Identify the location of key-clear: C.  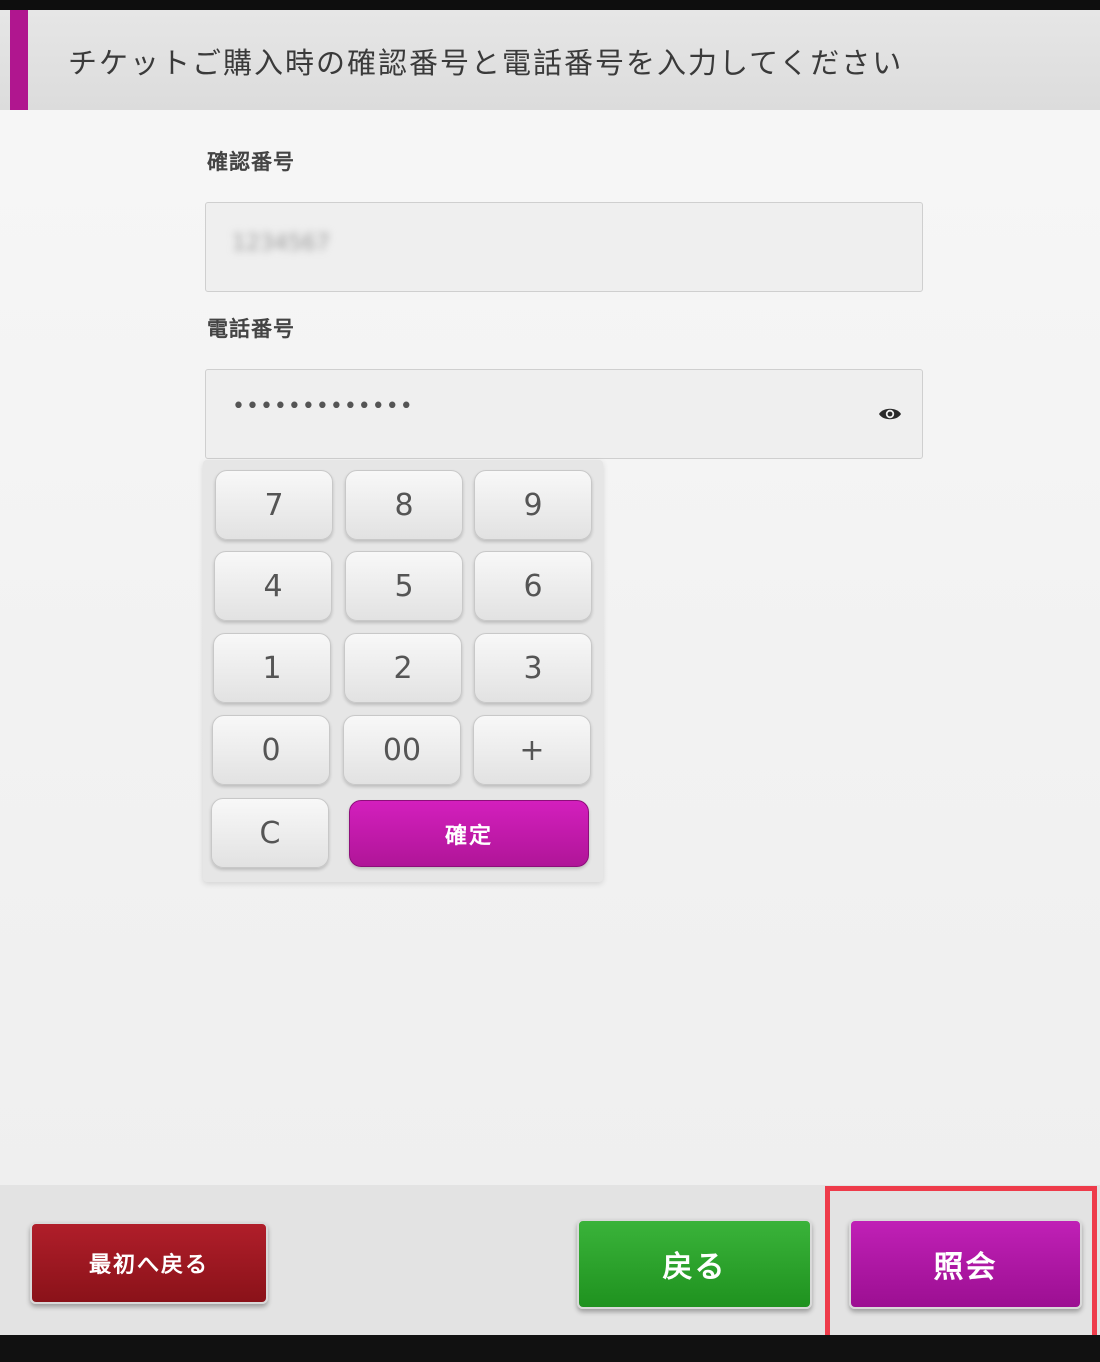
(270, 833).